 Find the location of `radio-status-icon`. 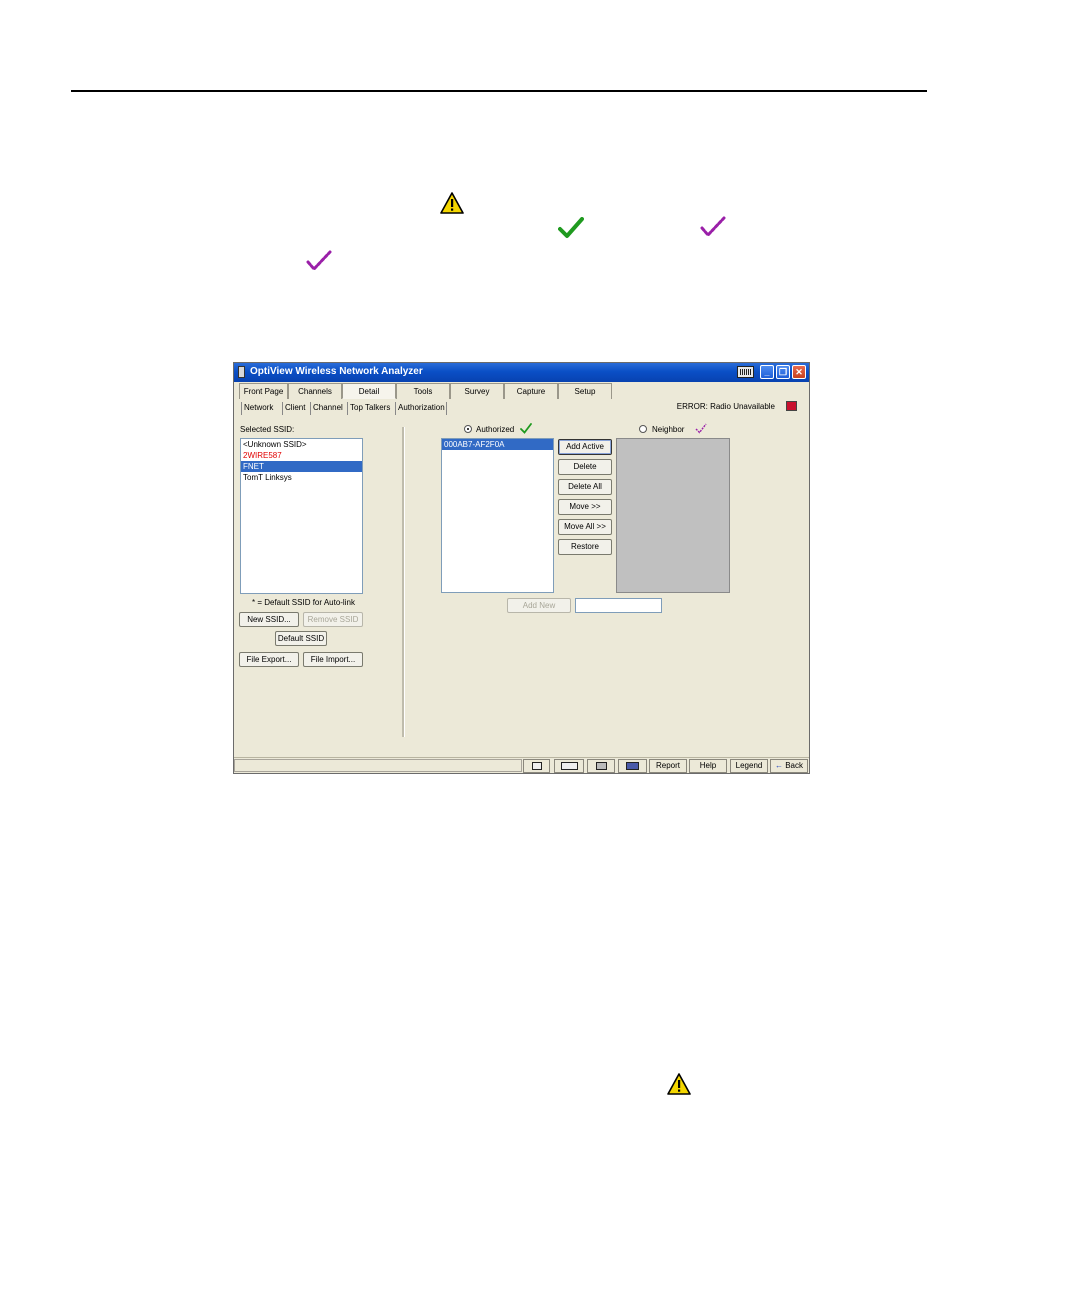

radio-status-icon is located at coordinates (791, 406).